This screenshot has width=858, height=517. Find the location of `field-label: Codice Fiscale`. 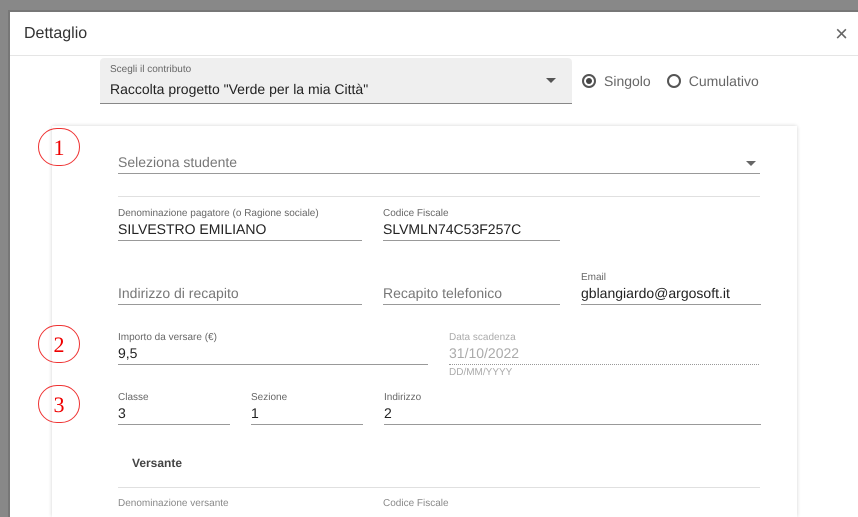

field-label: Codice Fiscale is located at coordinates (416, 504).